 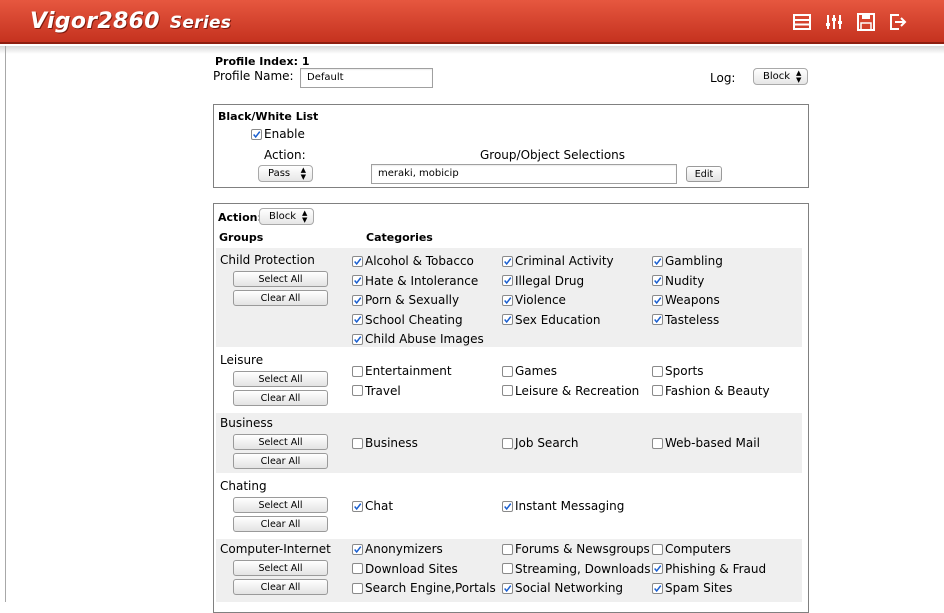 I want to click on category-checkbox: Violence, so click(x=534, y=300).